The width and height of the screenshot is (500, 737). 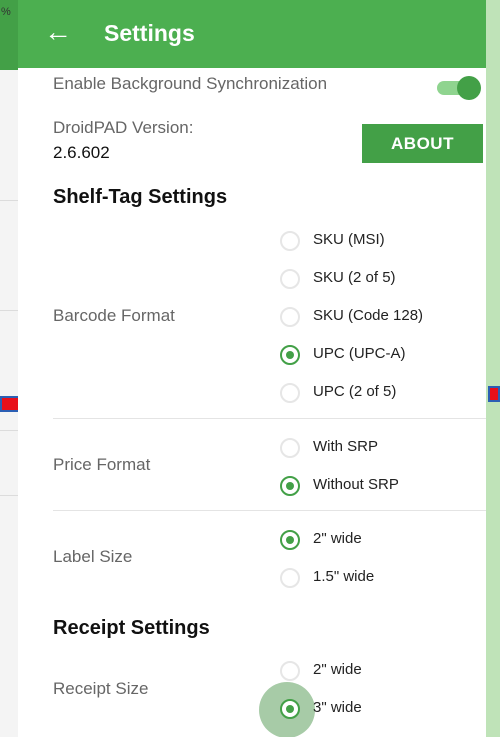 What do you see at coordinates (9, 368) in the screenshot?
I see `background-app-edge: %` at bounding box center [9, 368].